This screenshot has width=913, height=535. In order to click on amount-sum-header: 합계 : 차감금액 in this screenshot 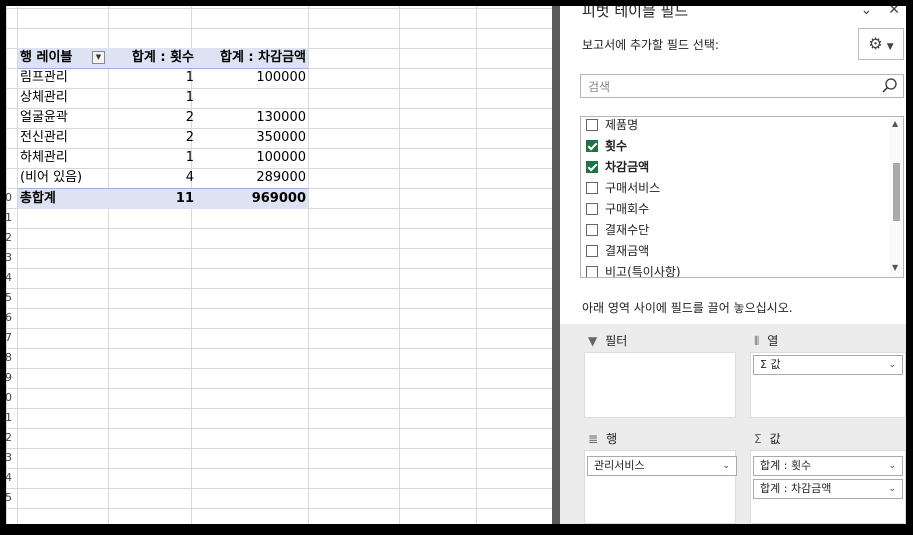, I will do `click(251, 58)`.